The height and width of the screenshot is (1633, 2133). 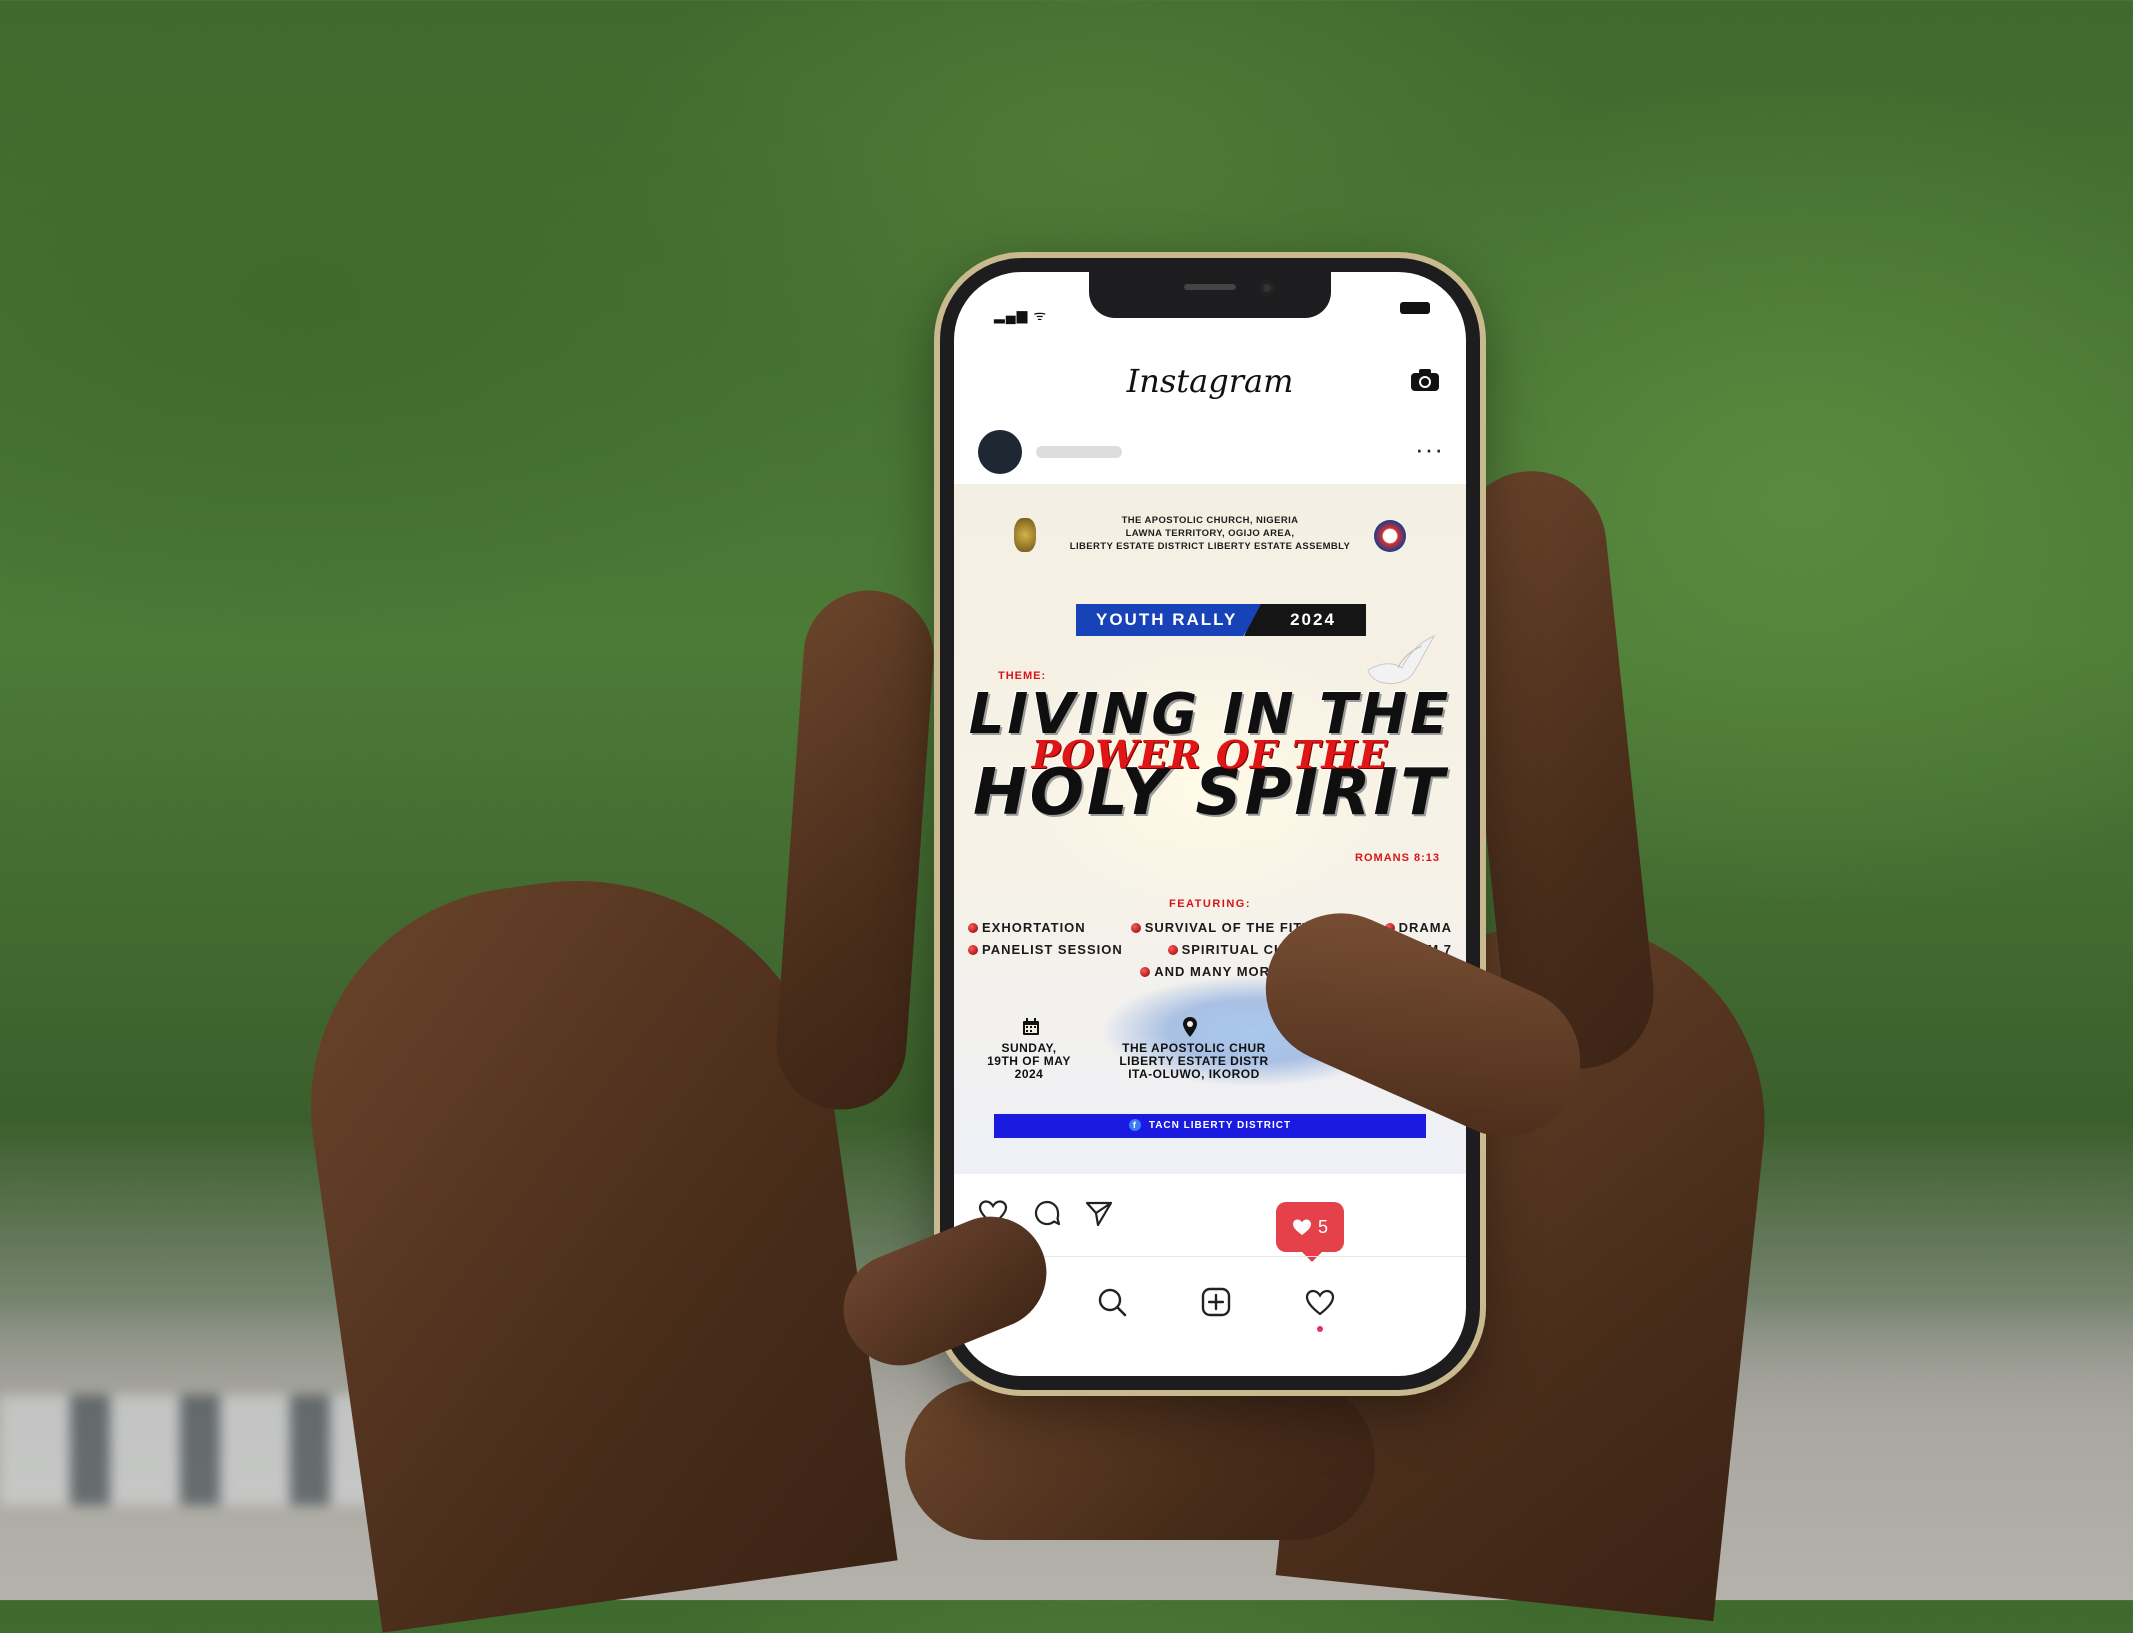 What do you see at coordinates (1322, 1226) in the screenshot?
I see `likes-count: 5` at bounding box center [1322, 1226].